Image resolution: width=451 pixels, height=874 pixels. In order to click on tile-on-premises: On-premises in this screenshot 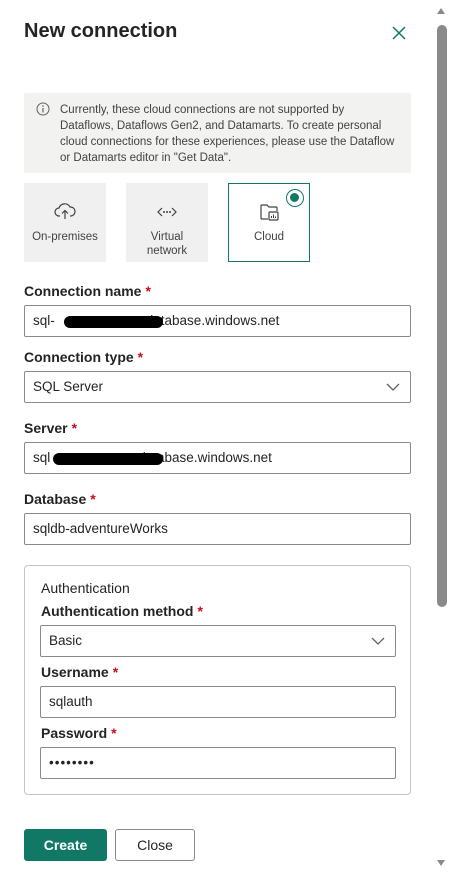, I will do `click(65, 222)`.